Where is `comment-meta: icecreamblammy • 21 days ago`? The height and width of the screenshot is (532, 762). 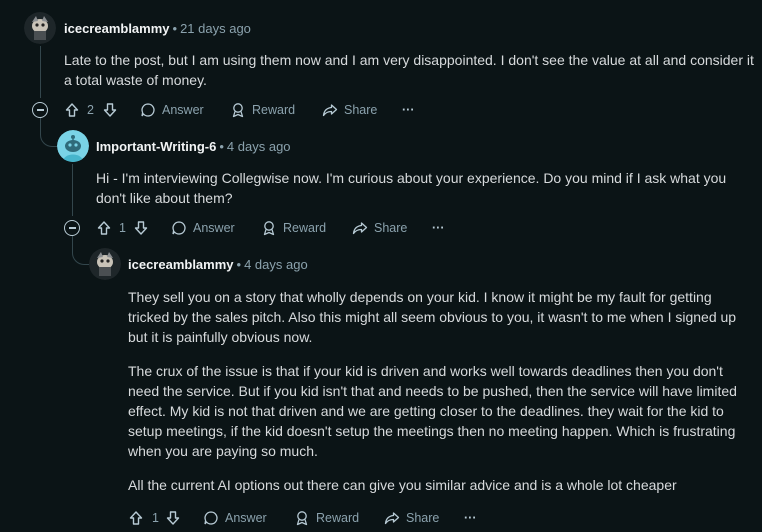 comment-meta: icecreamblammy • 21 days ago is located at coordinates (157, 28).